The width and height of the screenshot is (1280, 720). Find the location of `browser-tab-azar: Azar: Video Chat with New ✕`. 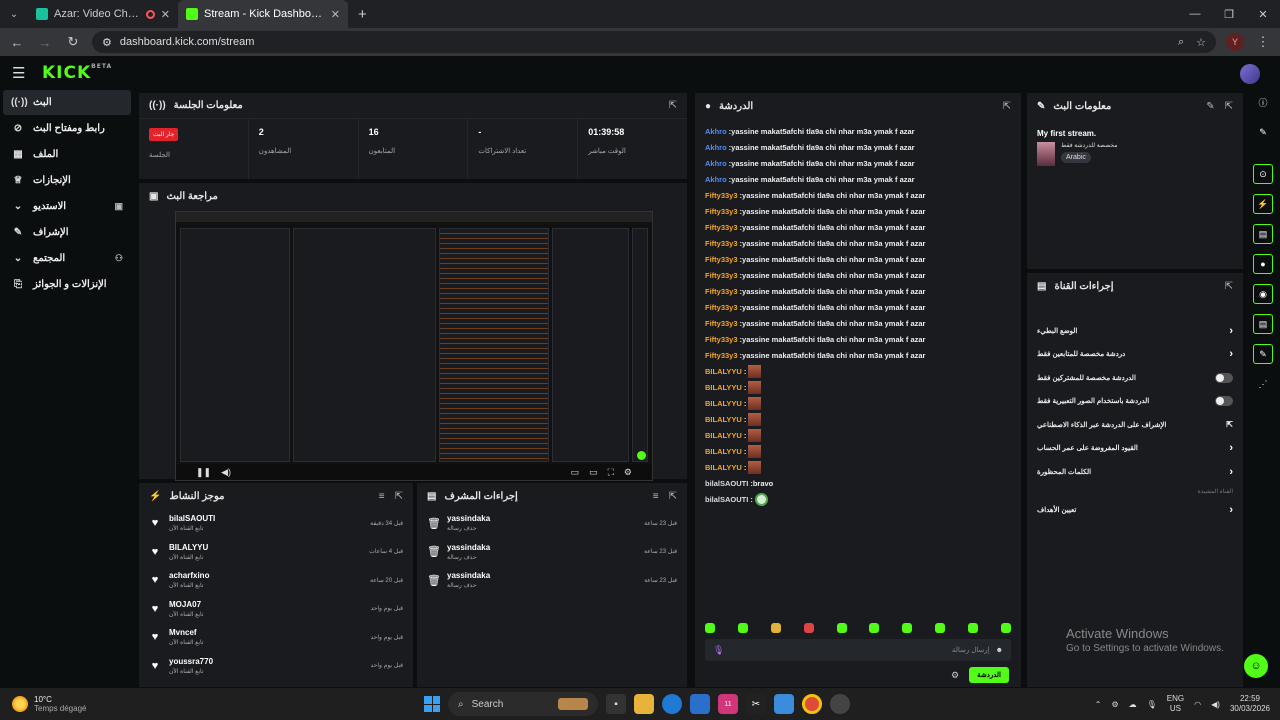

browser-tab-azar: Azar: Video Chat with New ✕ is located at coordinates (103, 14).